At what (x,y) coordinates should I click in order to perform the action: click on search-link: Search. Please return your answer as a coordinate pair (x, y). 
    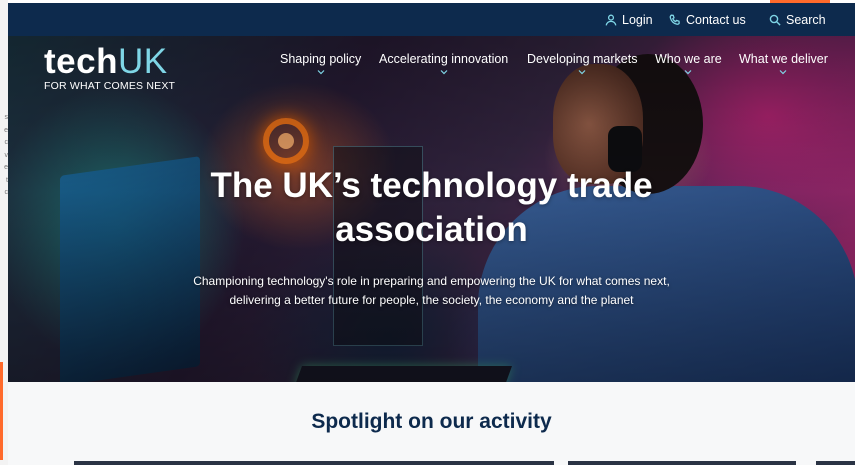
    Looking at the image, I should click on (797, 20).